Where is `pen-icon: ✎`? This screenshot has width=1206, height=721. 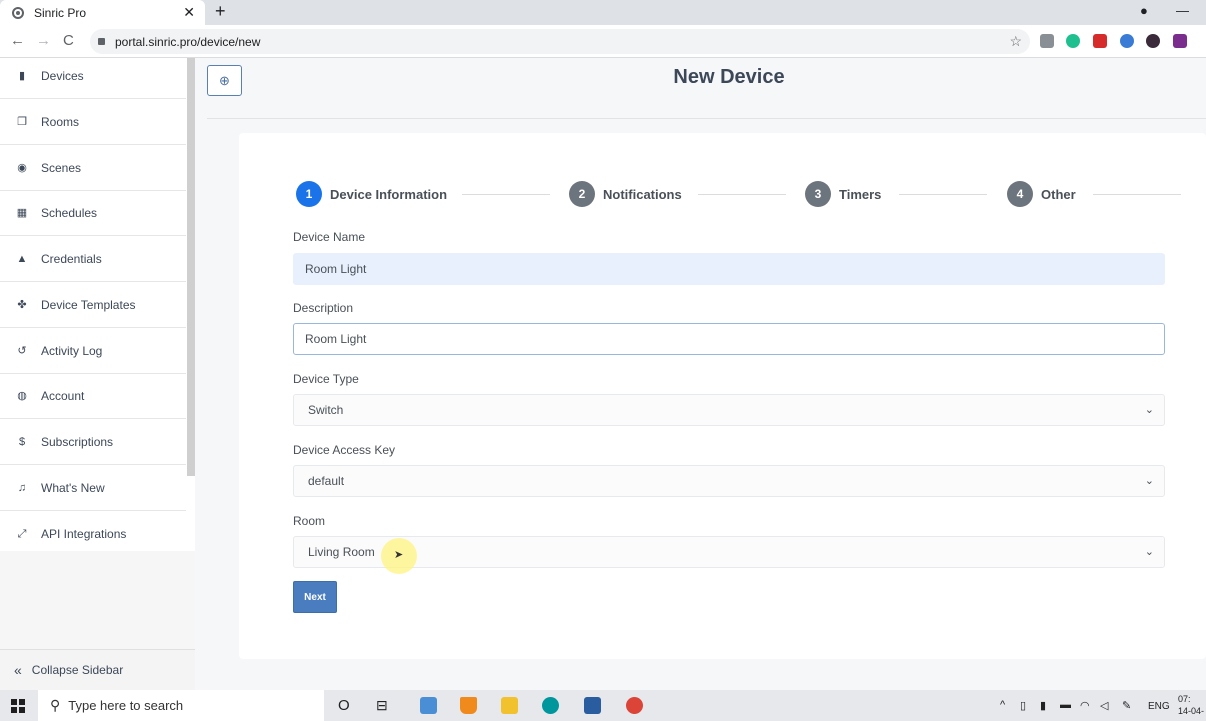 pen-icon: ✎ is located at coordinates (1126, 705).